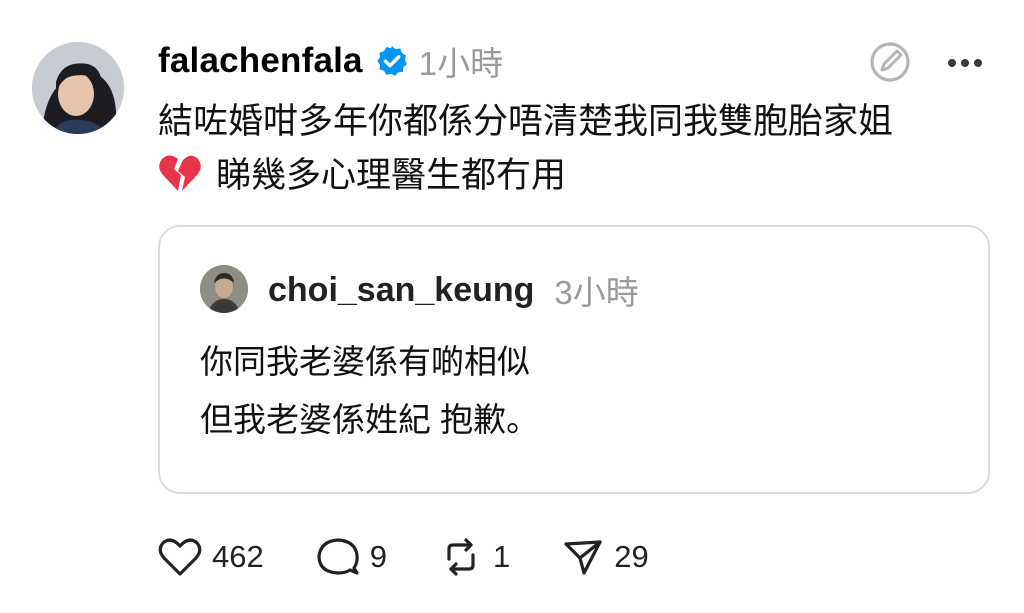 The image size is (1024, 613). Describe the element at coordinates (605, 557) in the screenshot. I see `share-button: 29` at that location.